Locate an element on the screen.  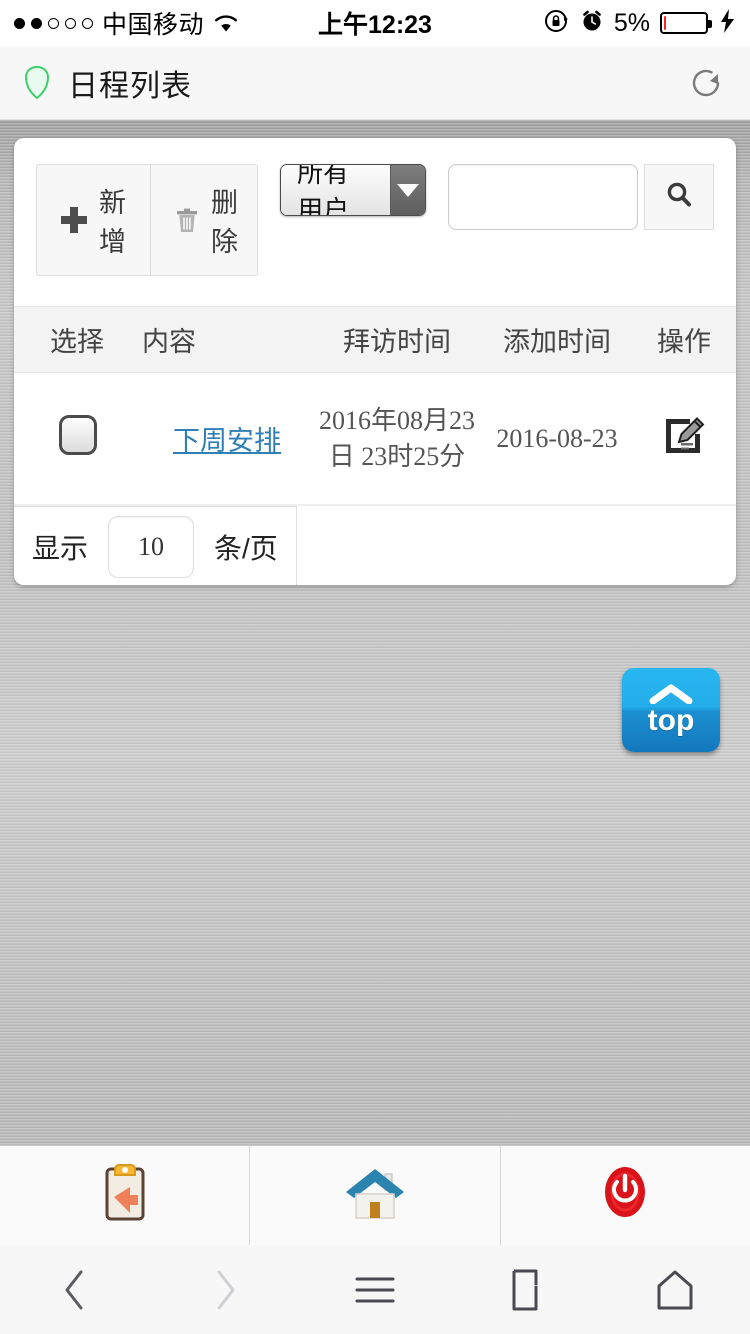
charging-bolt-icon is located at coordinates (727, 23).